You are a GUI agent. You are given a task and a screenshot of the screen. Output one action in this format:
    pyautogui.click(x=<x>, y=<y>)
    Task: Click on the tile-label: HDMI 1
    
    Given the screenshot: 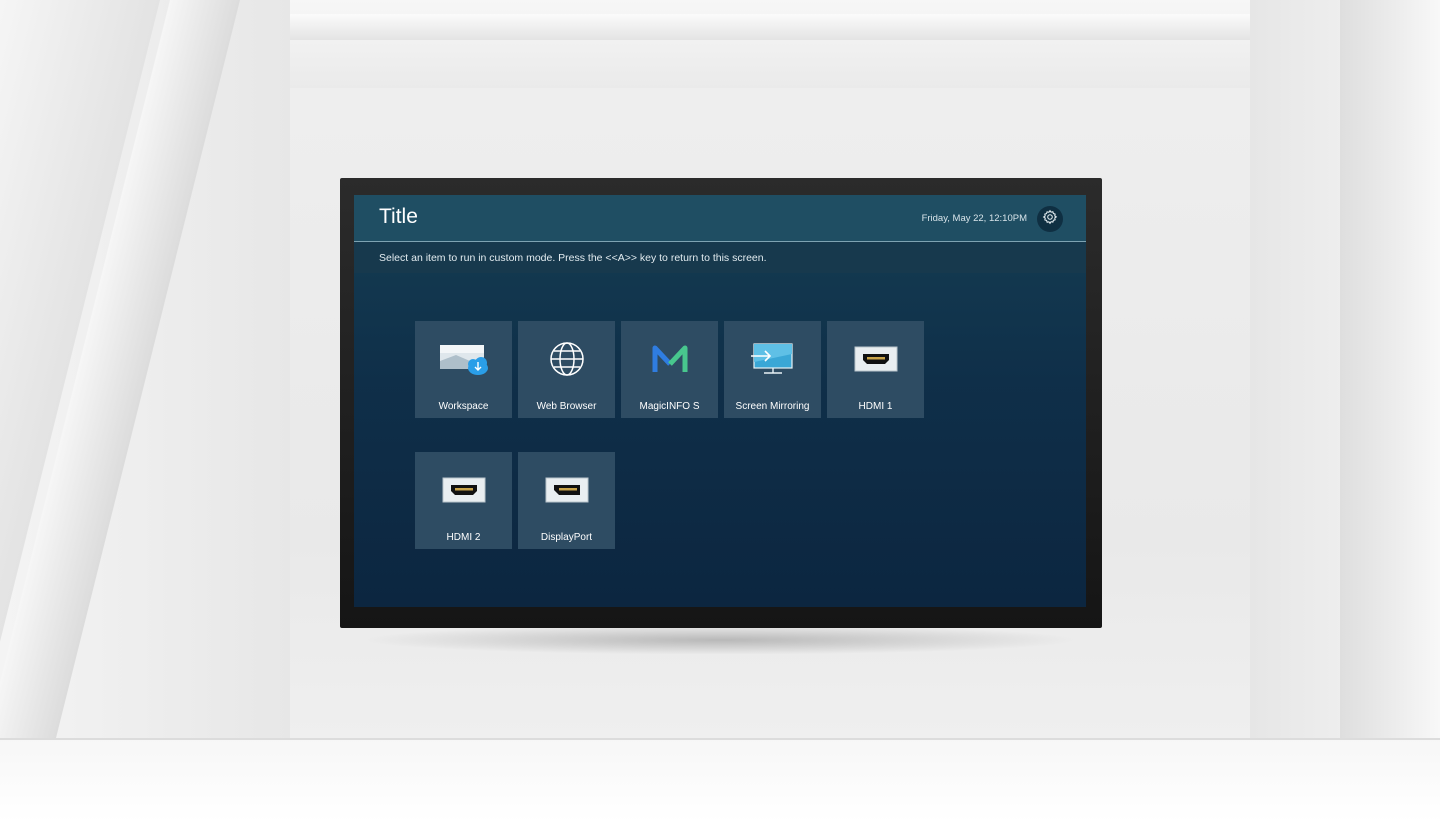 What is the action you would take?
    pyautogui.click(x=875, y=406)
    